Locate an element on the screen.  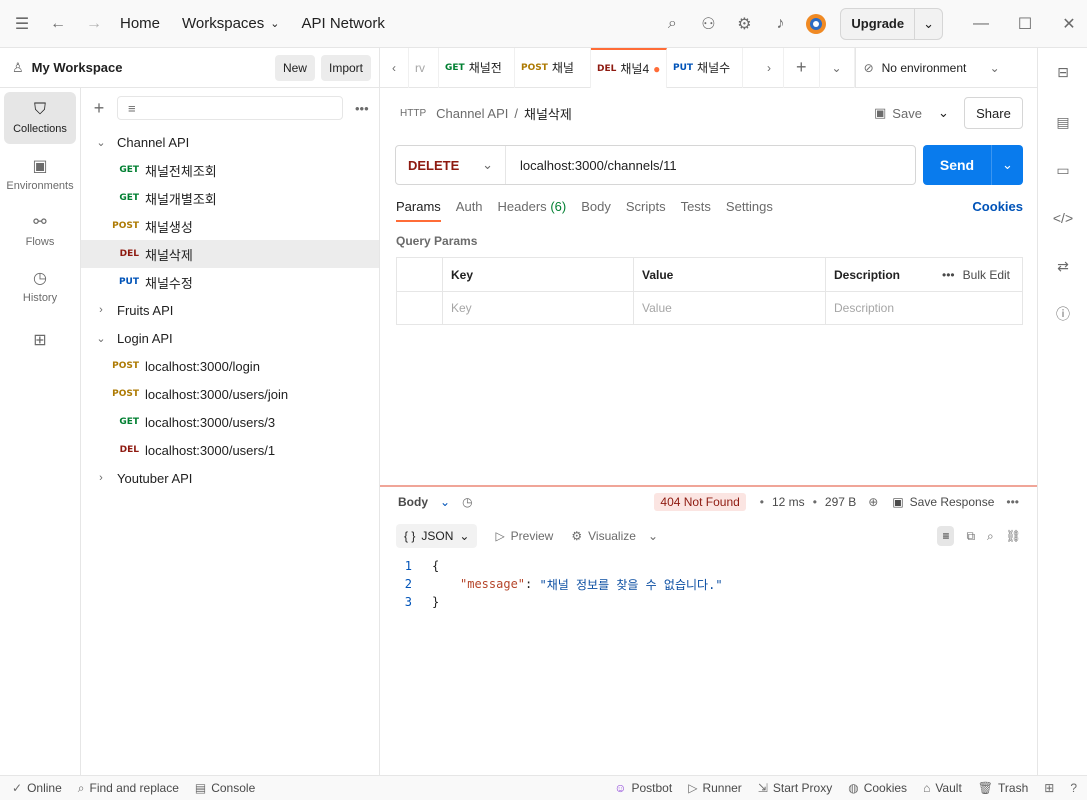
maximize-icon: ☐ is located at coordinates (1025, 24).